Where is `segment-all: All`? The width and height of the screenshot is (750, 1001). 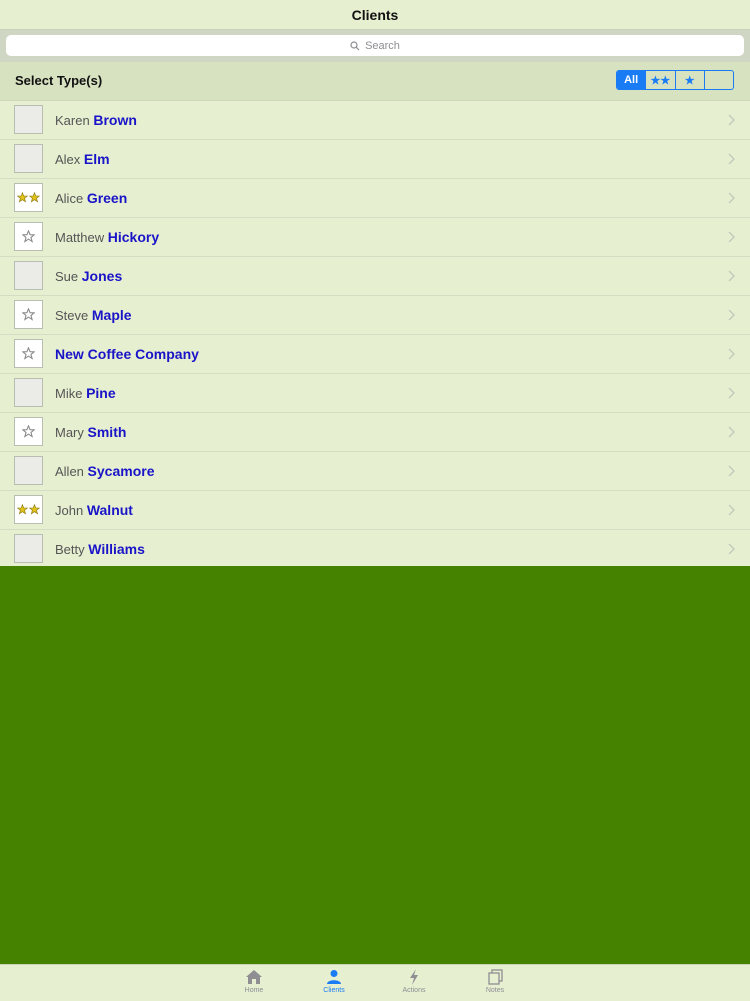
segment-all: All is located at coordinates (631, 80).